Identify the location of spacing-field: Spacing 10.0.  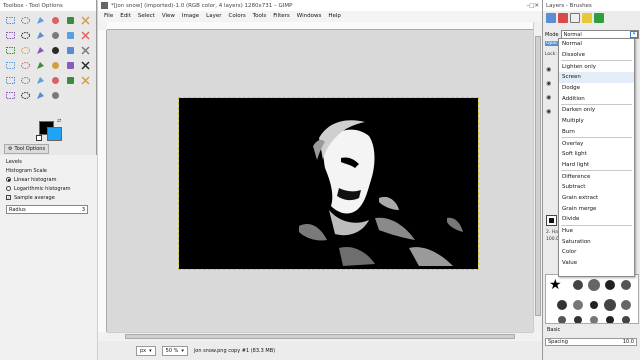
(591, 342).